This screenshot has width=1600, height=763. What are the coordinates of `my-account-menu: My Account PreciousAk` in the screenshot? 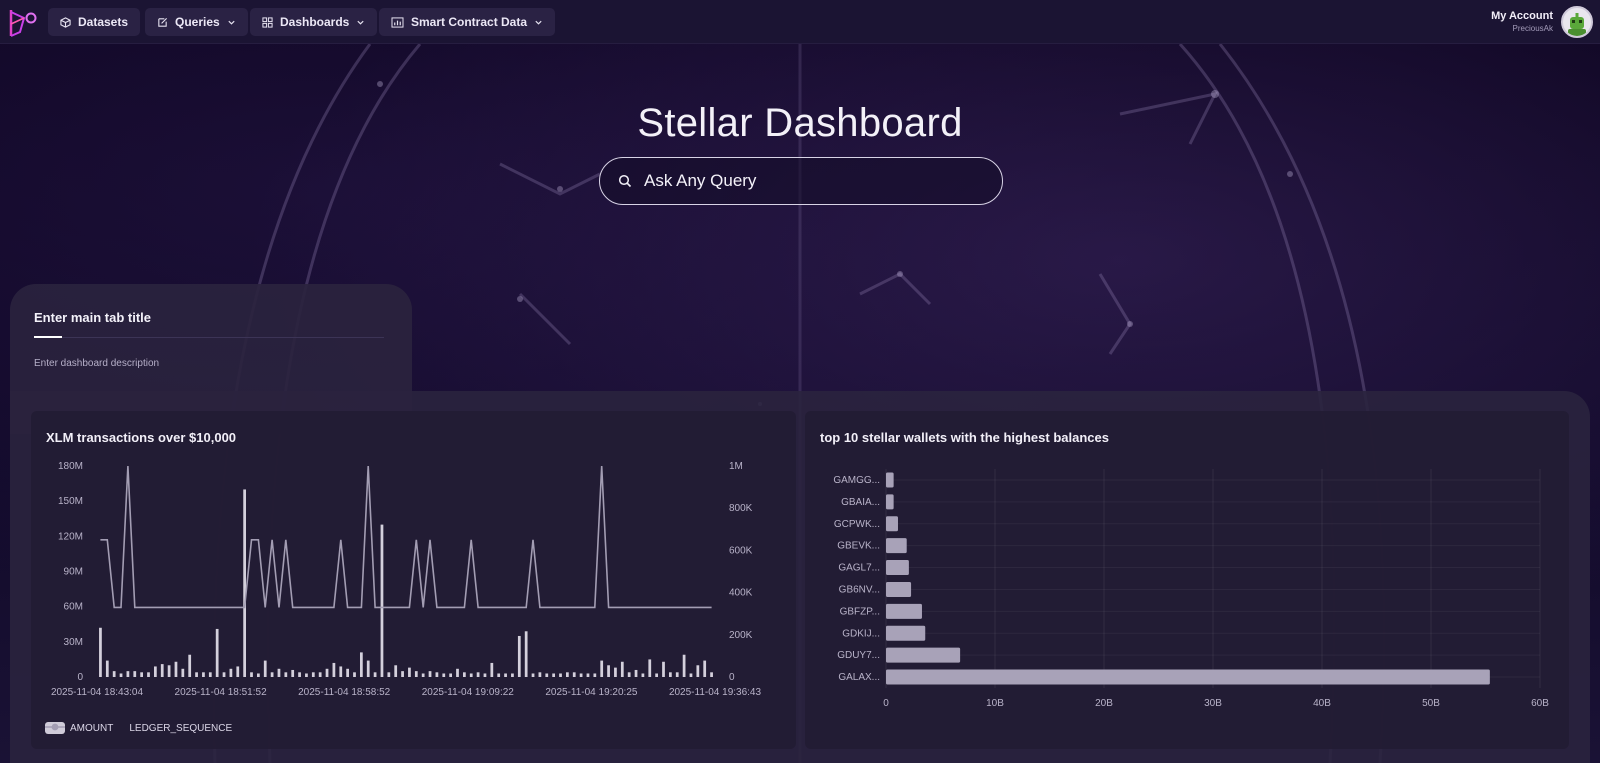 It's located at (1522, 21).